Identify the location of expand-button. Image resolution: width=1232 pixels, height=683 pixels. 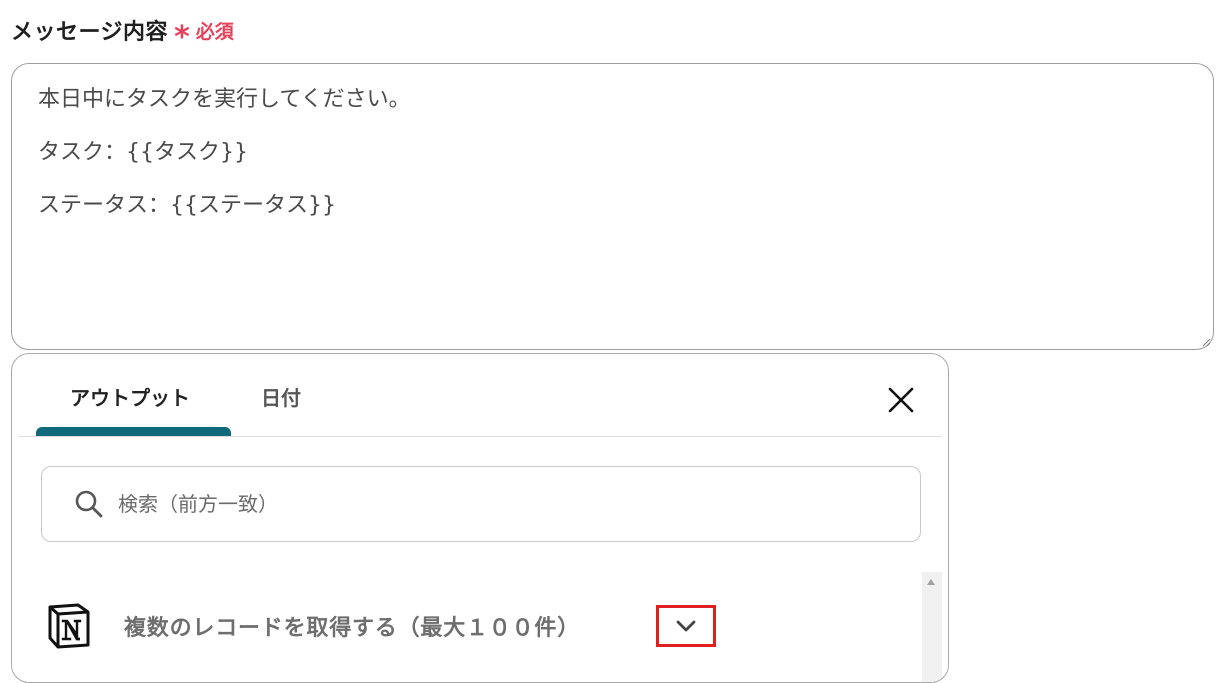
(686, 626).